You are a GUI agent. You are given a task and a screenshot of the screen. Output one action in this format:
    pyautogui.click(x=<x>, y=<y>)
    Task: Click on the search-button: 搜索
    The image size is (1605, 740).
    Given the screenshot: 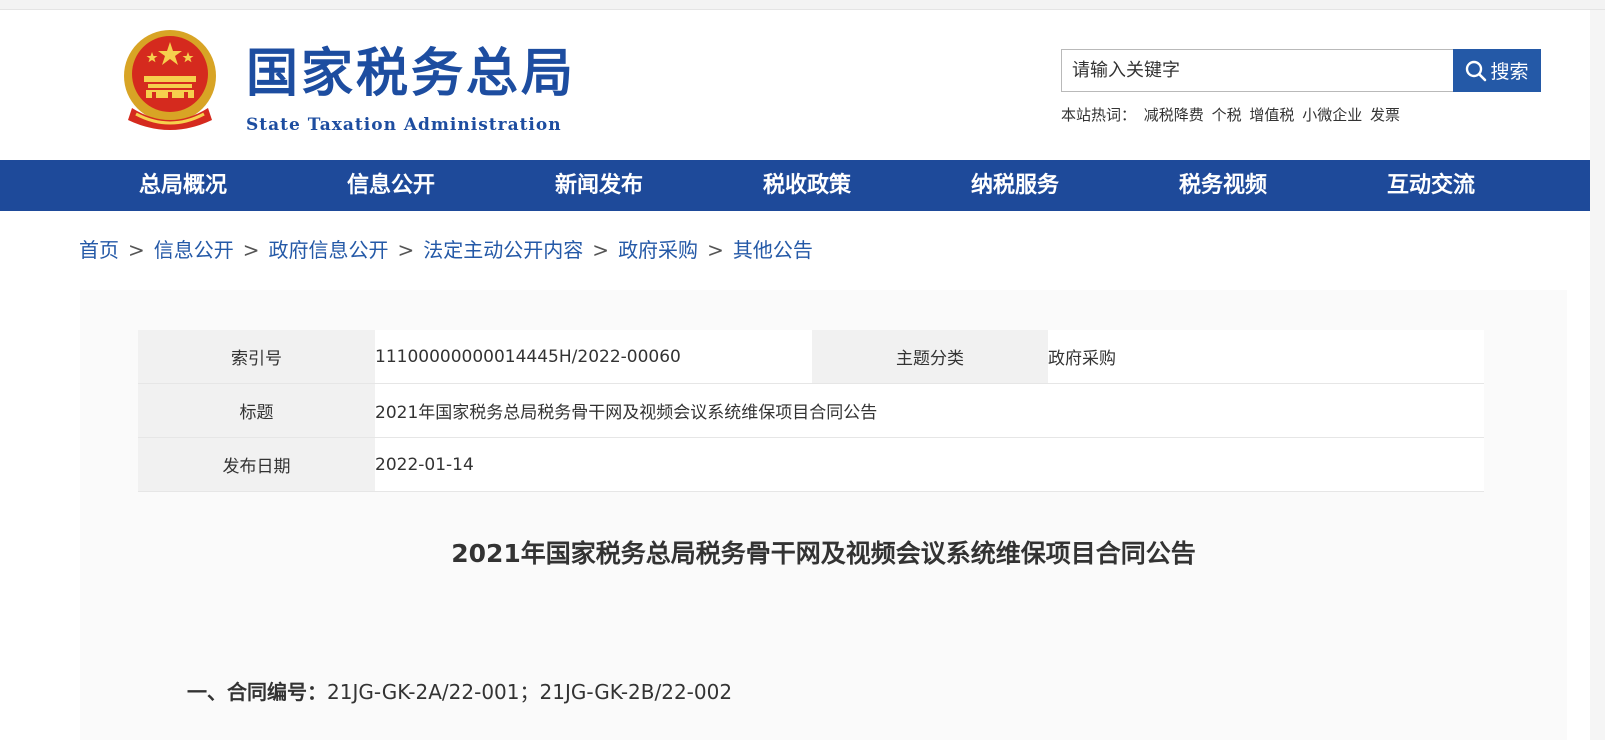 What is the action you would take?
    pyautogui.click(x=1497, y=70)
    